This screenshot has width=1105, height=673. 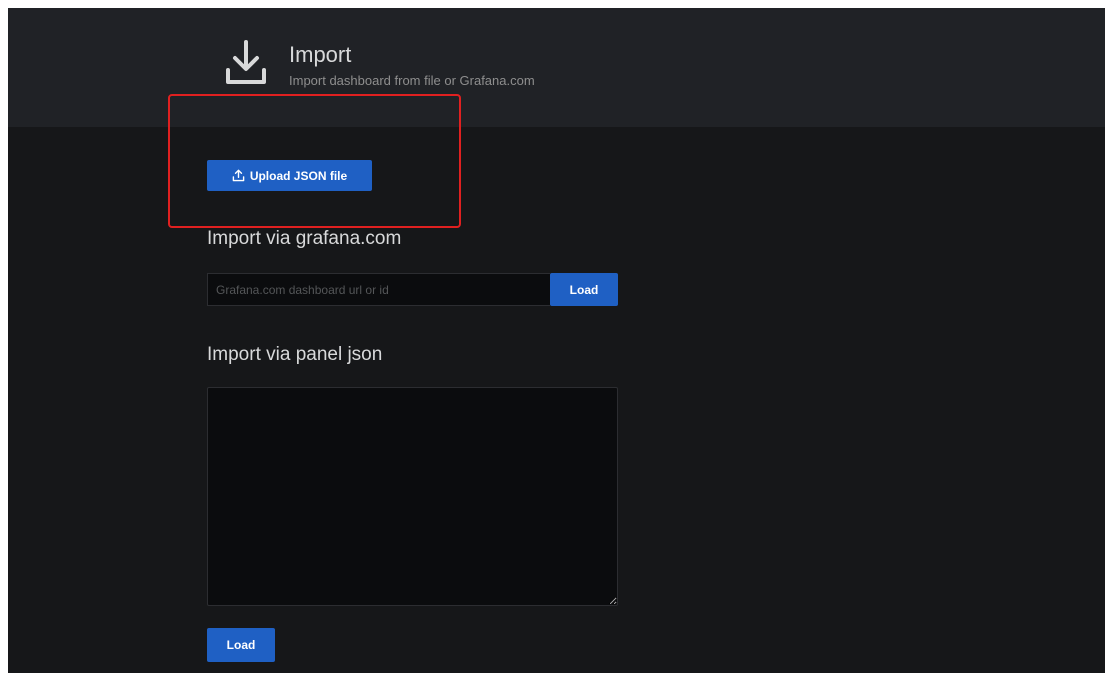 What do you see at coordinates (241, 645) in the screenshot?
I see `load-json-button: Load` at bounding box center [241, 645].